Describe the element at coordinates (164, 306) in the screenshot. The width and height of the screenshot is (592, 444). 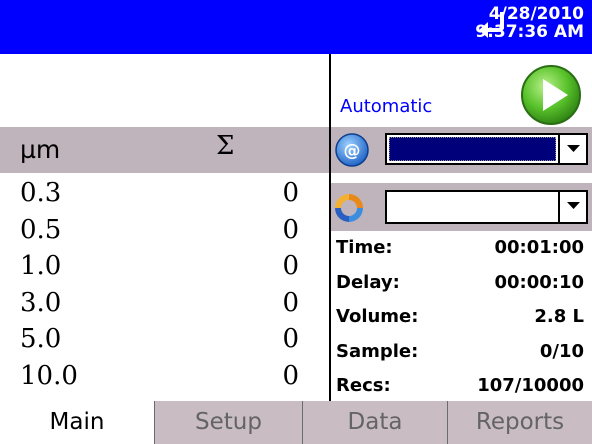
I see `table-row: 3.0 0` at that location.